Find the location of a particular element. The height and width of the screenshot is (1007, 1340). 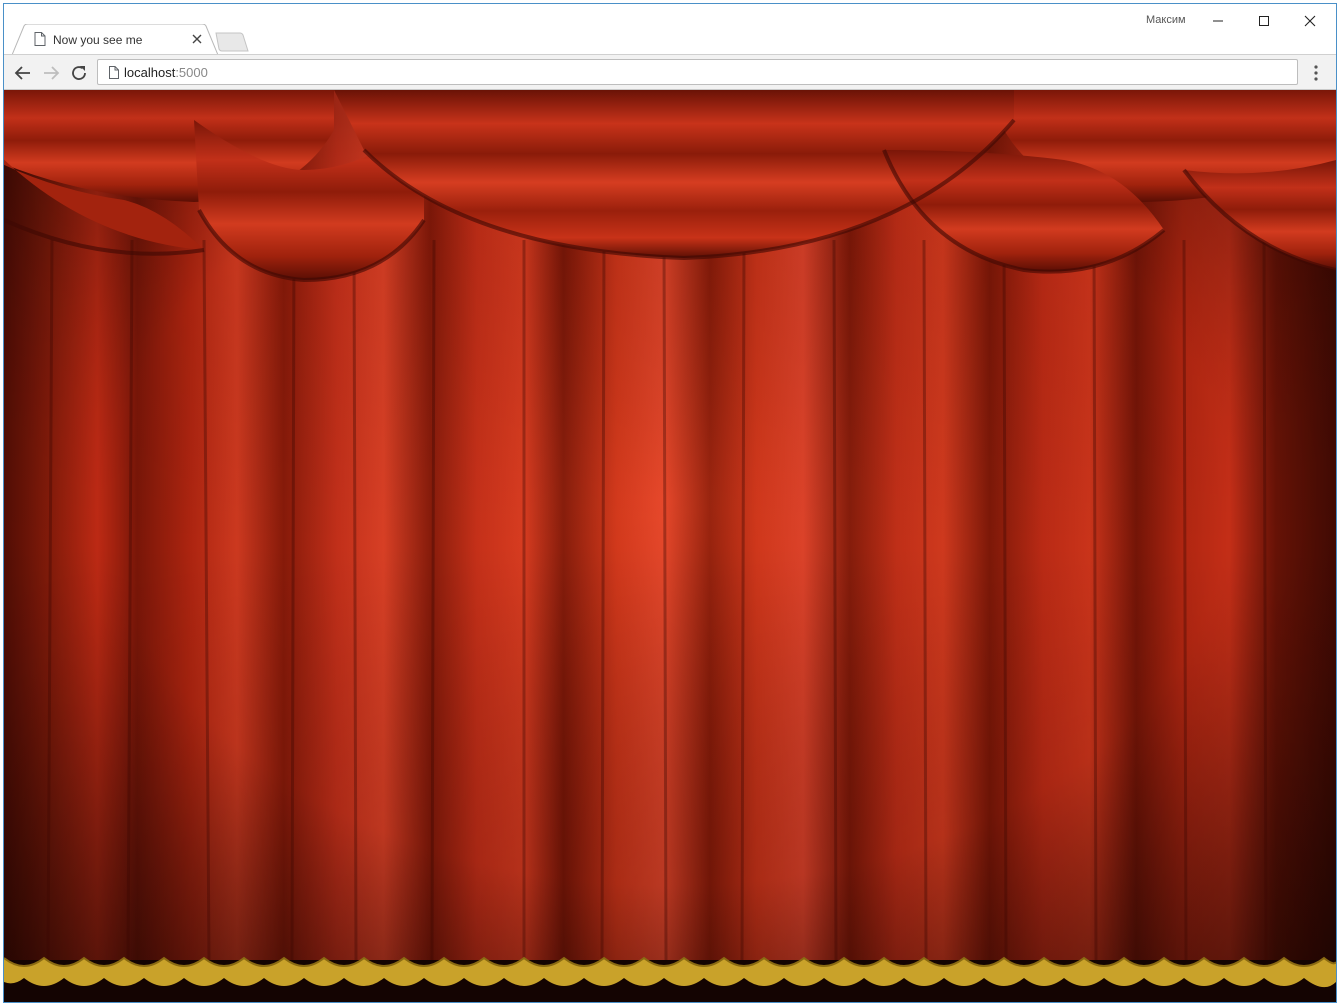

maximize-icon is located at coordinates (1264, 21).